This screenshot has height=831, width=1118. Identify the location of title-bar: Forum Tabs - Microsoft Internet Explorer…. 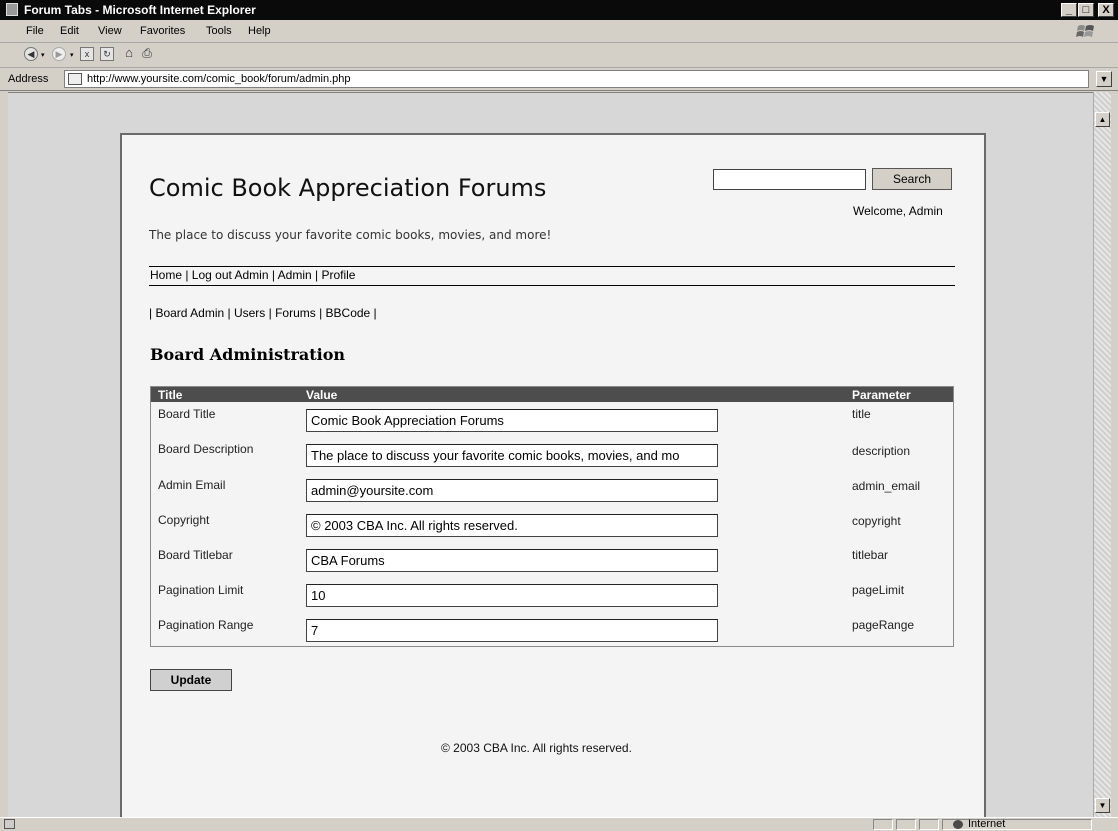
(559, 10).